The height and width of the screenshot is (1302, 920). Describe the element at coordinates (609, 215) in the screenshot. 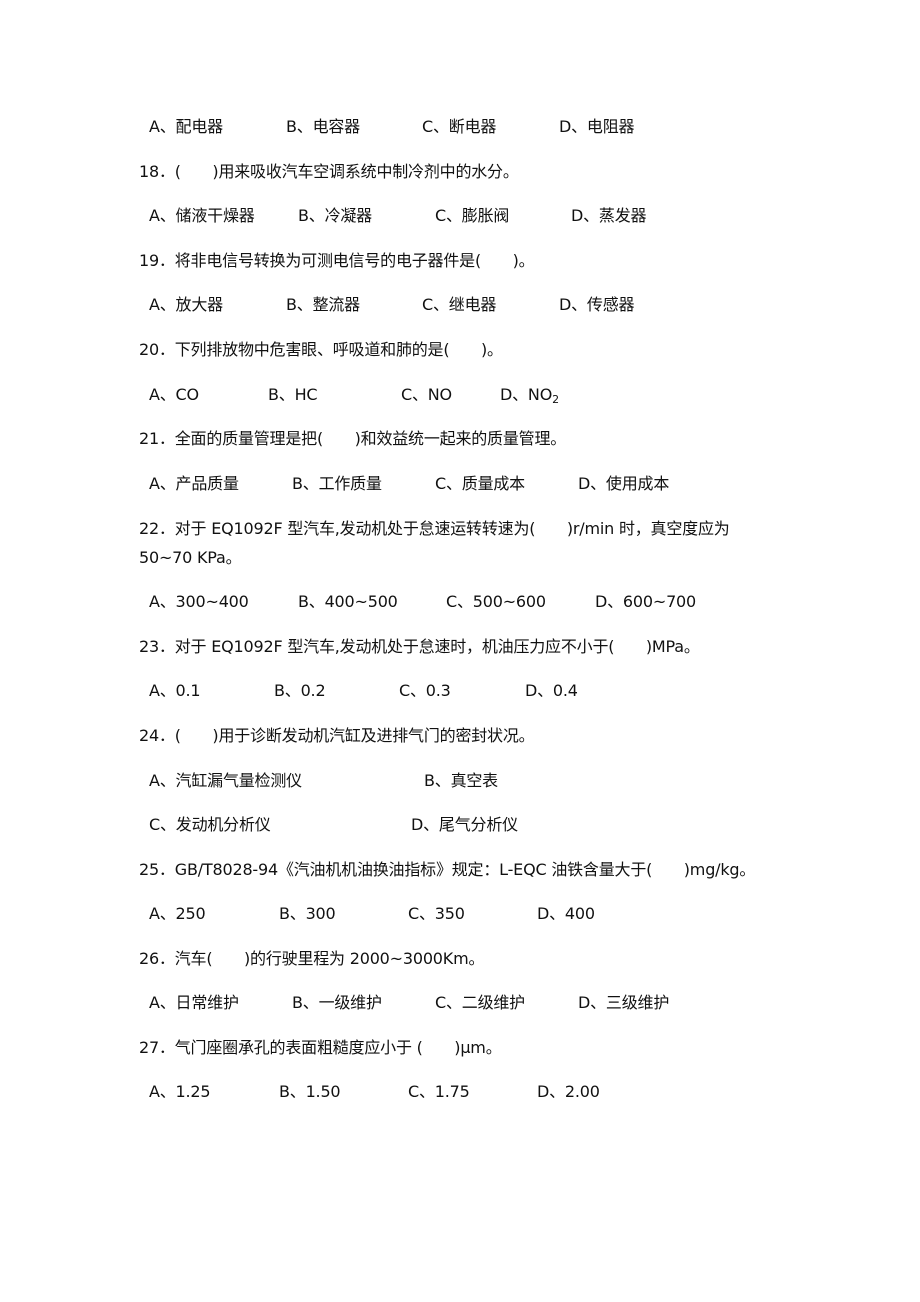

I see `option-d: D、蒸发器` at that location.